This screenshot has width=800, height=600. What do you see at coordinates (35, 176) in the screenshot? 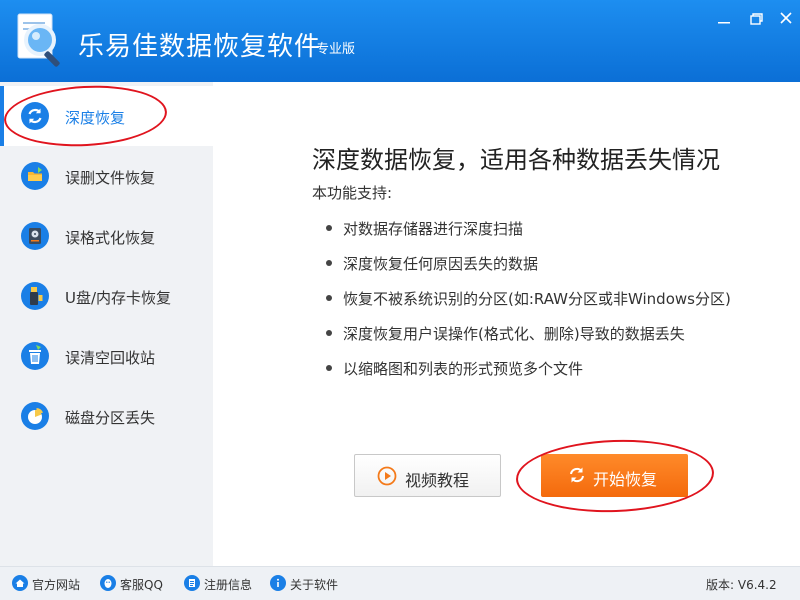
I see `folder-icon` at bounding box center [35, 176].